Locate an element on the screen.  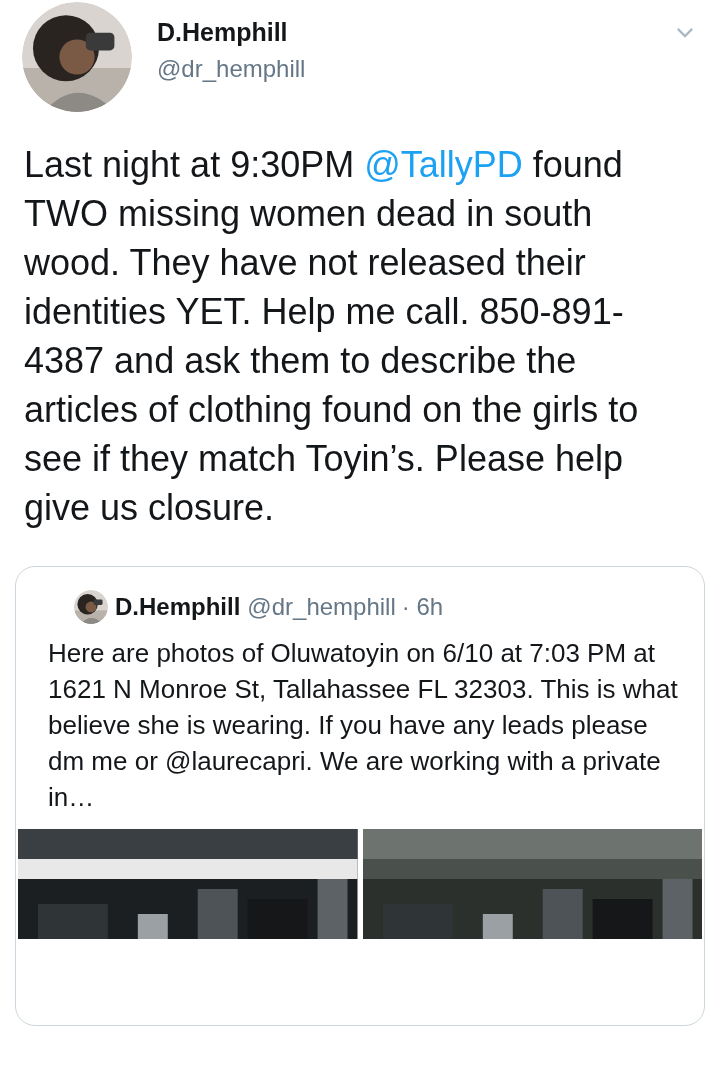
author-name: D.Hemphill is located at coordinates (223, 32).